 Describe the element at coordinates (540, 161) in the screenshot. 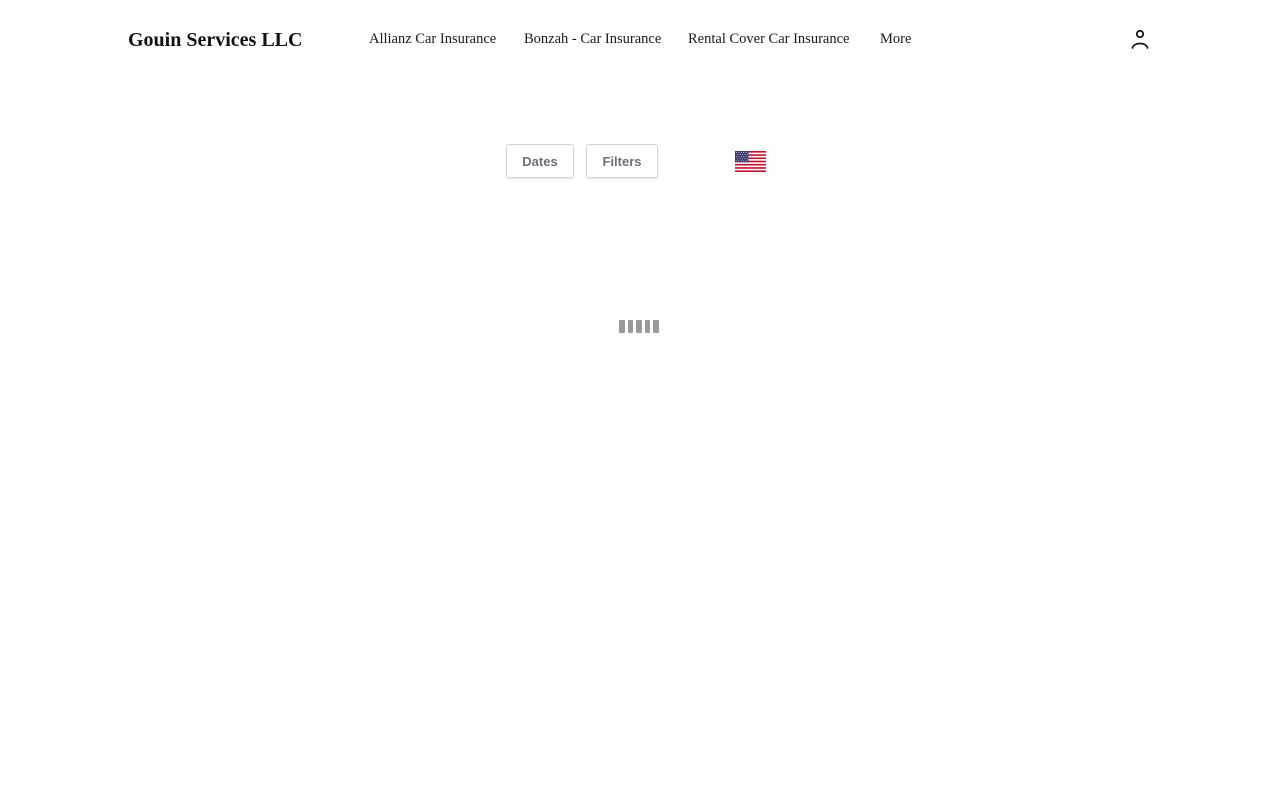

I see `dates-button: Dates` at that location.